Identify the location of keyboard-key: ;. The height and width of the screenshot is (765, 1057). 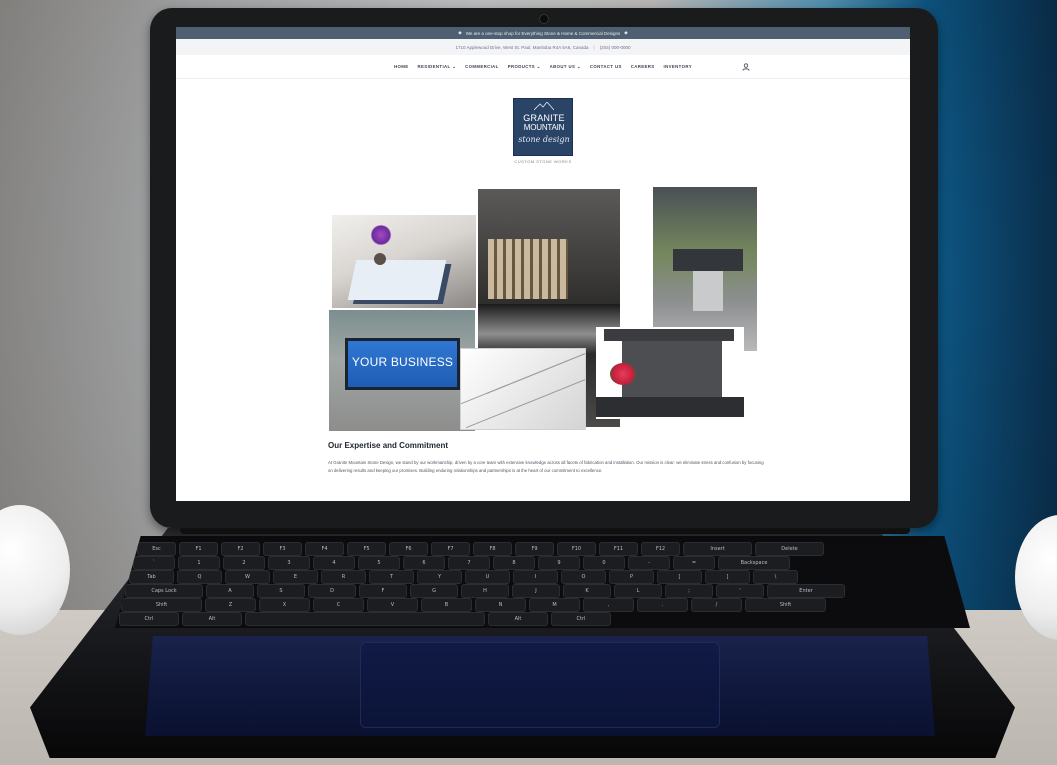
(689, 591).